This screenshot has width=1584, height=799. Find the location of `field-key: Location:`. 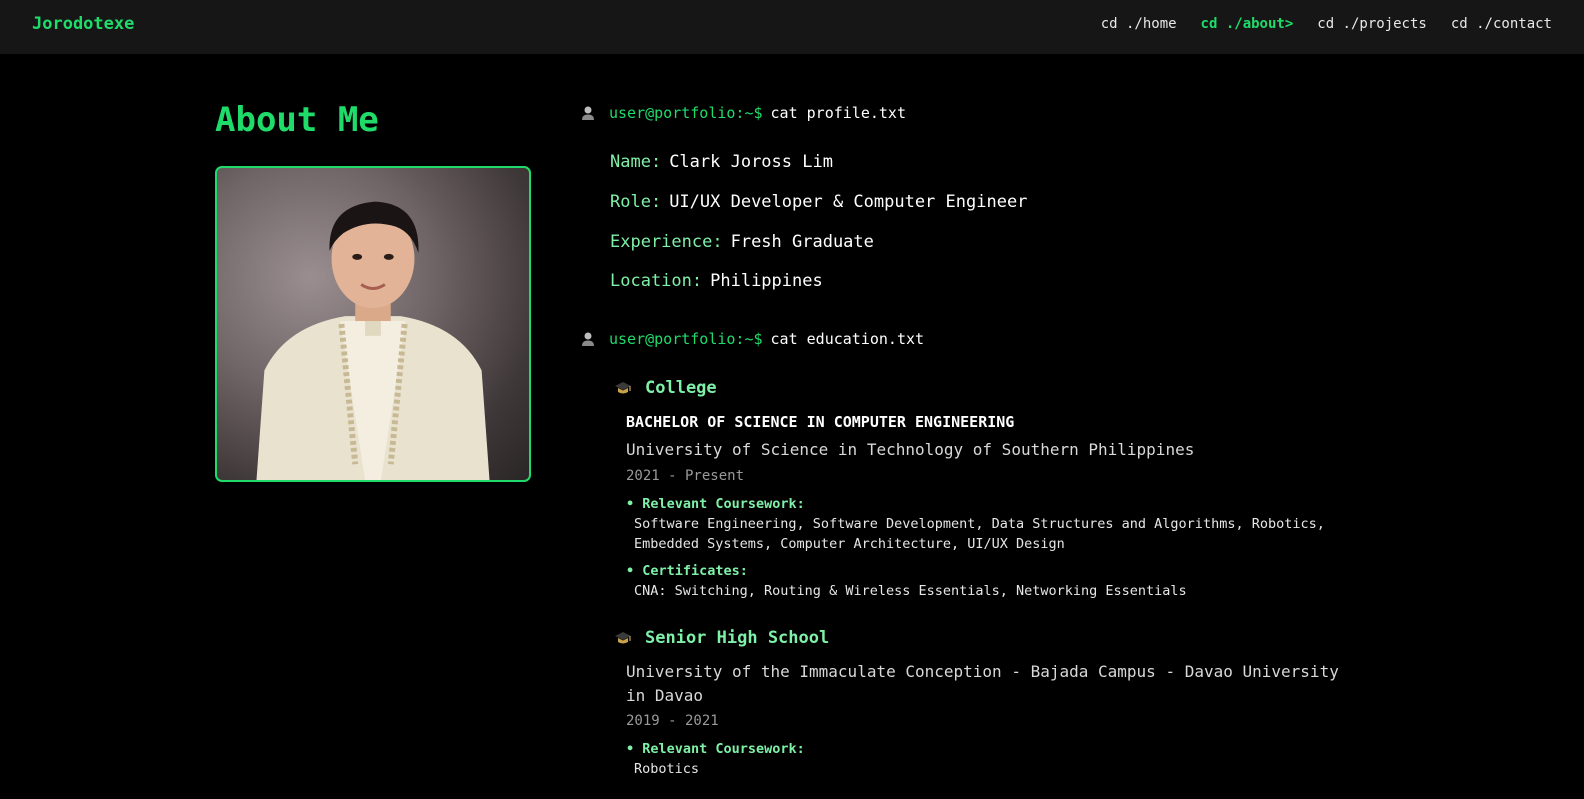

field-key: Location: is located at coordinates (656, 281).